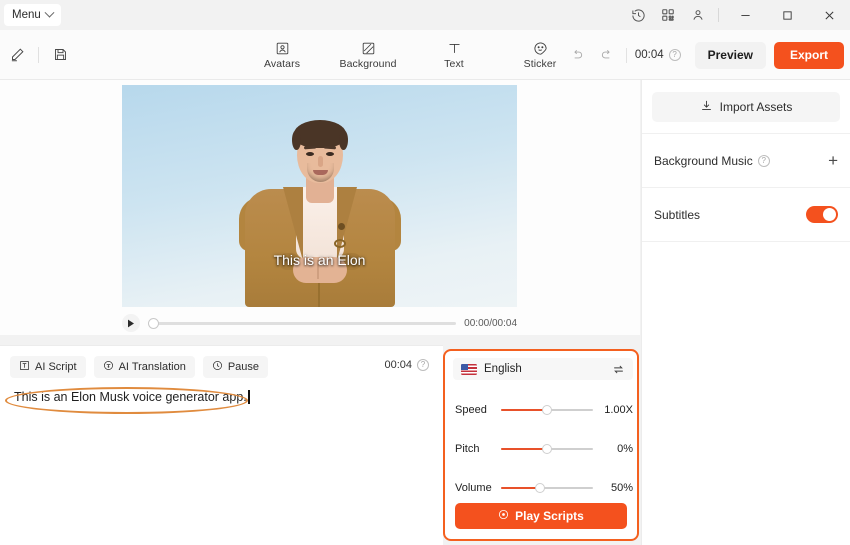  I want to click on subtitles-row: Subtitles, so click(746, 214).